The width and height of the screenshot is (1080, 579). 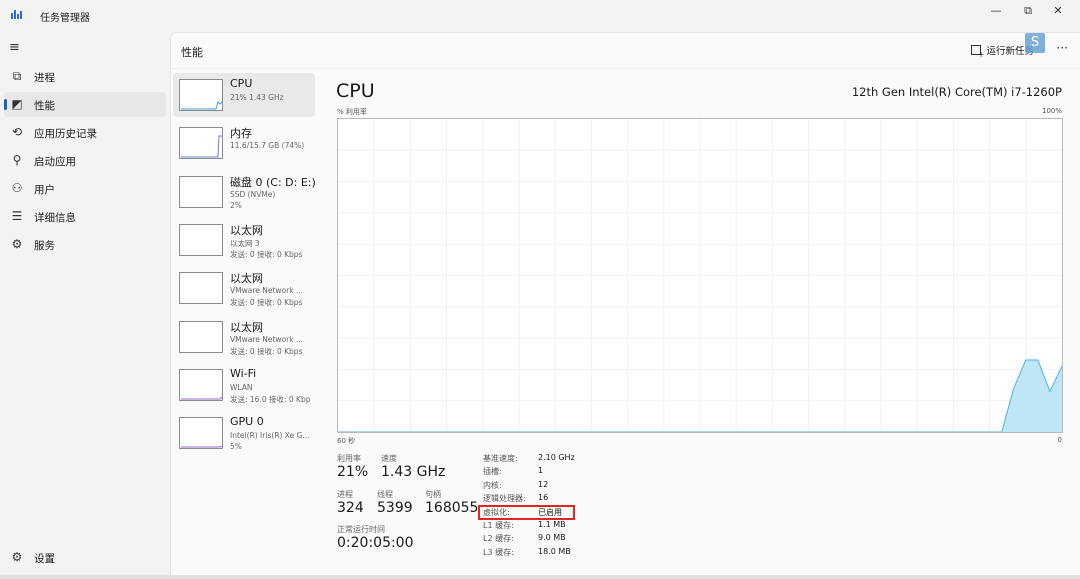 What do you see at coordinates (352, 112) in the screenshot?
I see `graph-y-label: % 利用率` at bounding box center [352, 112].